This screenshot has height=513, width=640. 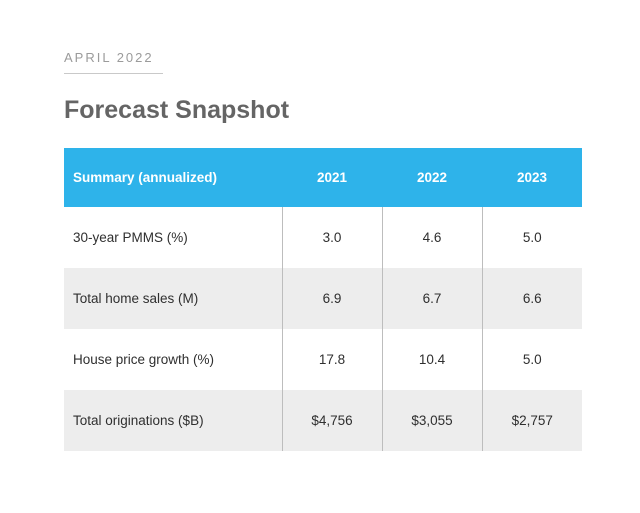 What do you see at coordinates (531, 298) in the screenshot?
I see `cell-value: 6.6` at bounding box center [531, 298].